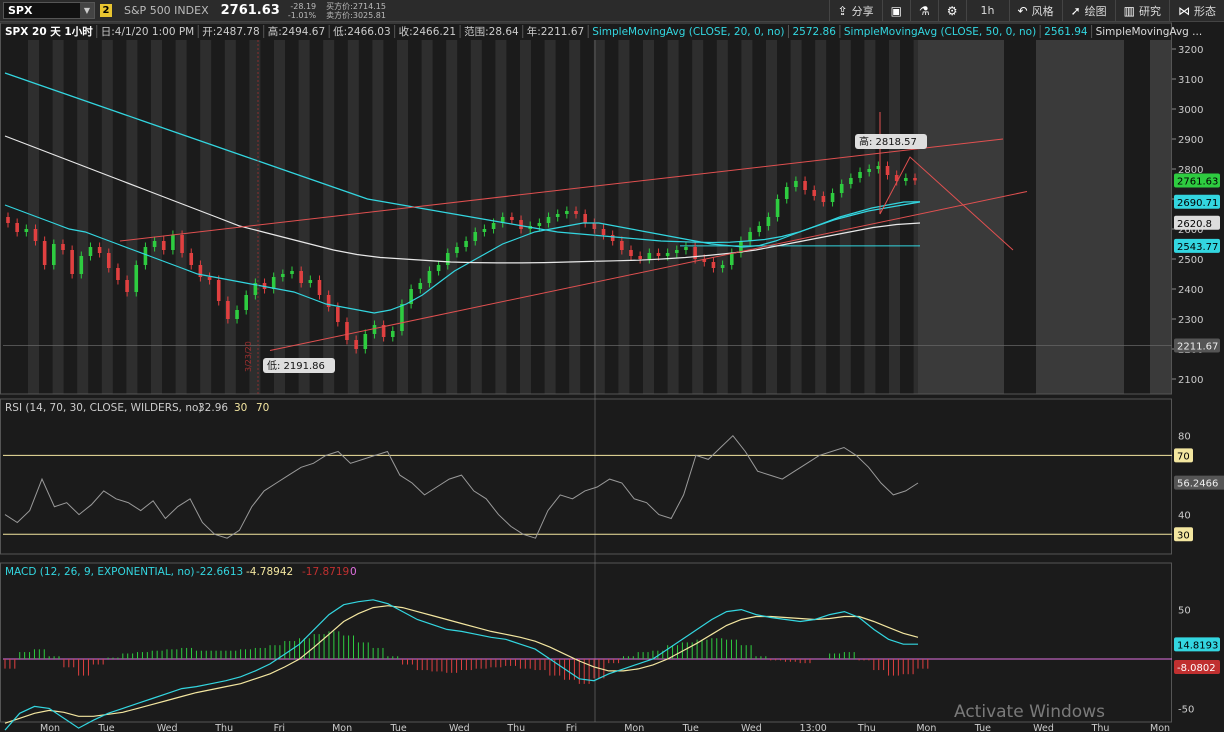 The width and height of the screenshot is (1224, 732). What do you see at coordinates (1095, 11) in the screenshot?
I see `draw-label: 绘图` at bounding box center [1095, 11].